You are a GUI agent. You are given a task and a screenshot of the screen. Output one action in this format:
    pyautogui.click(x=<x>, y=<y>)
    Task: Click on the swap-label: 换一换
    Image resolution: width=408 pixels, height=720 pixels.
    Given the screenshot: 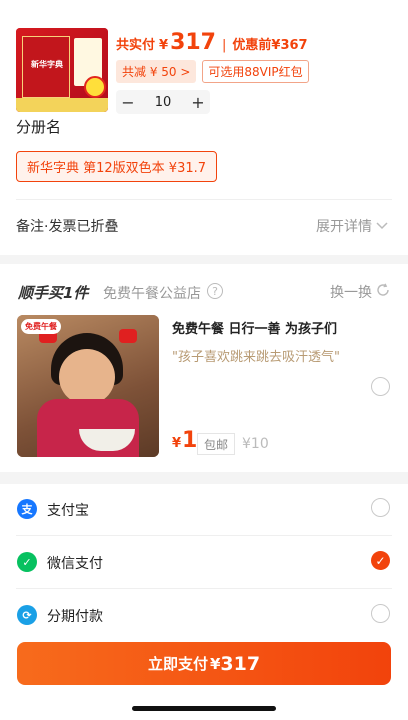 What is the action you would take?
    pyautogui.click(x=351, y=293)
    